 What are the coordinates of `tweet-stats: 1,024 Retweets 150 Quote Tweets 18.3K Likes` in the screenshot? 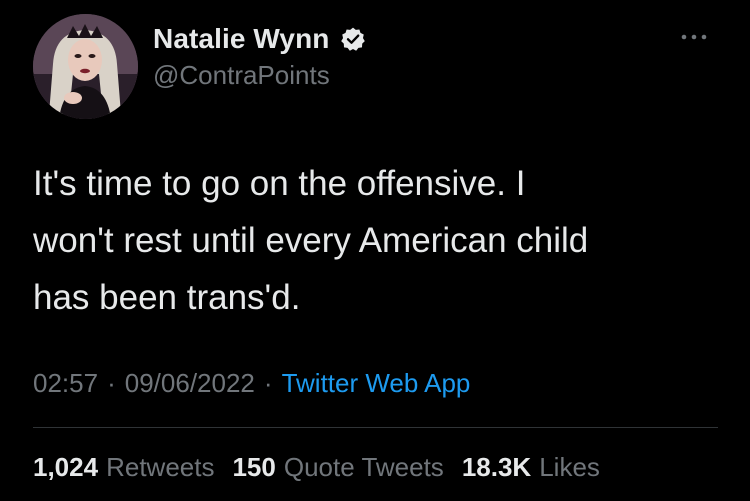 It's located at (325, 467).